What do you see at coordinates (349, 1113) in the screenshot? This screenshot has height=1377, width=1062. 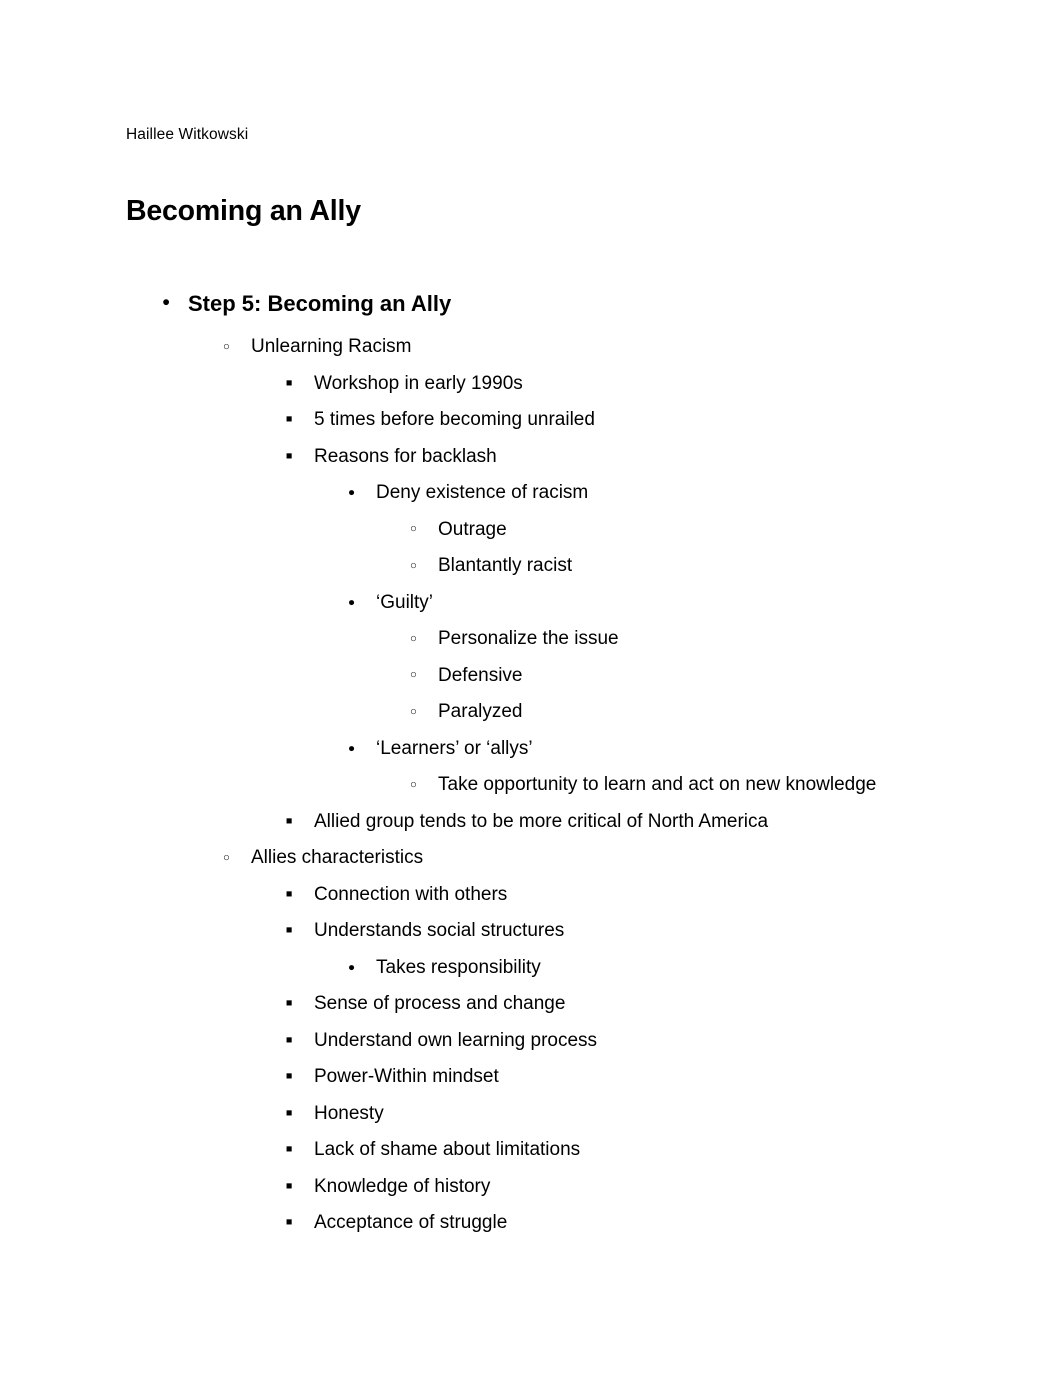 I see `outline-item-label: Honesty` at bounding box center [349, 1113].